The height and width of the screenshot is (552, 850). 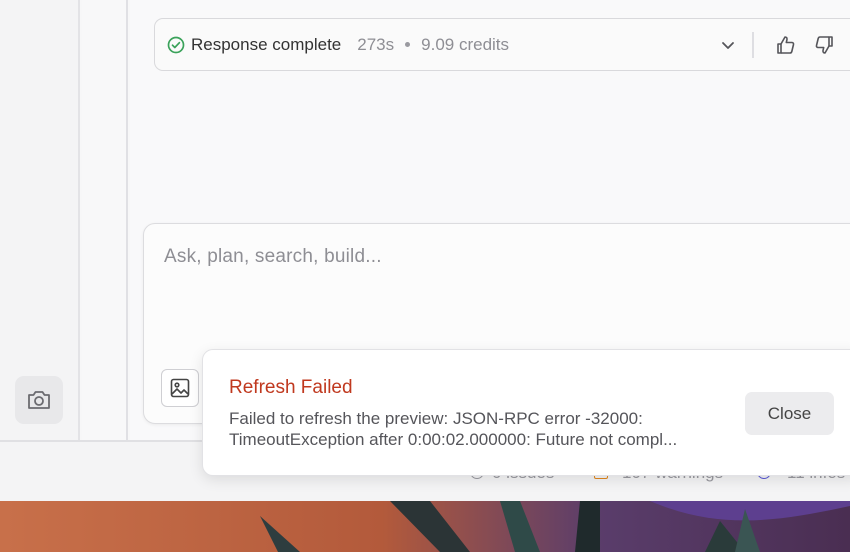 I want to click on response-status-bar: Response complete 273s 9.09 credits, so click(x=502, y=44).